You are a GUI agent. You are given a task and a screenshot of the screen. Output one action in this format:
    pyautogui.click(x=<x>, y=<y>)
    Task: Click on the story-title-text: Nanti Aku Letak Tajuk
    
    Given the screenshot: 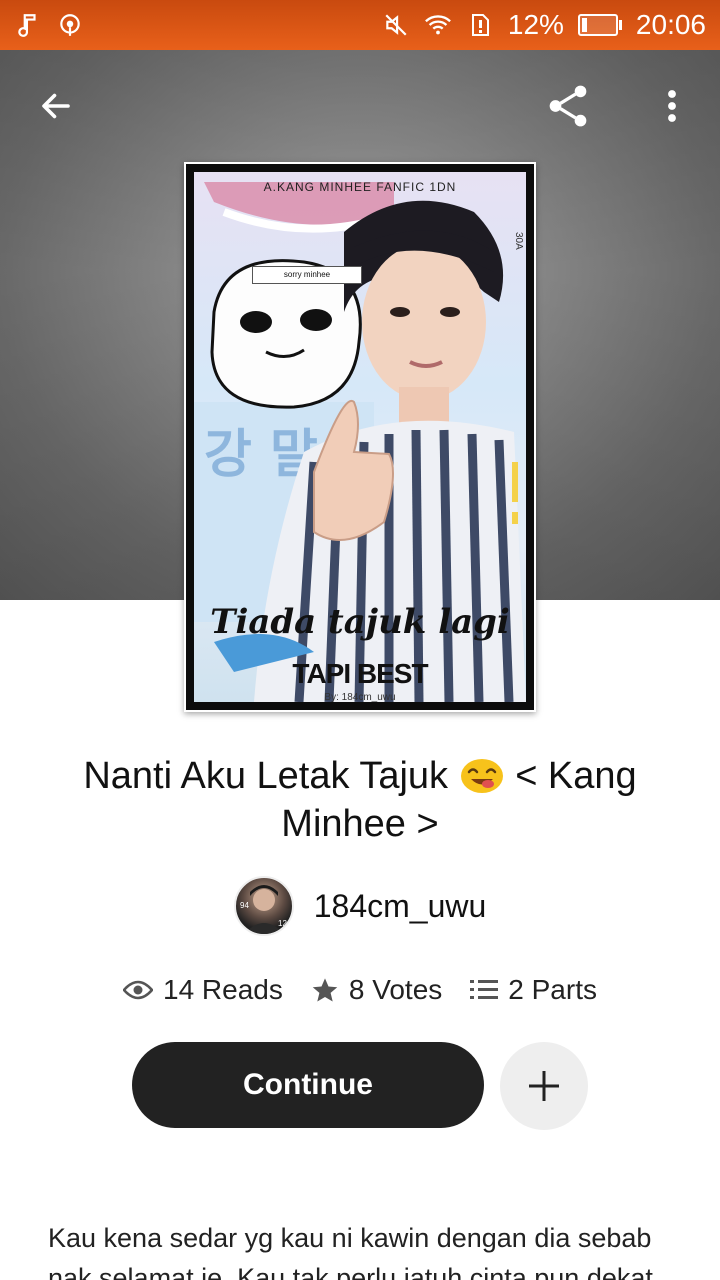 What is the action you would take?
    pyautogui.click(x=266, y=776)
    